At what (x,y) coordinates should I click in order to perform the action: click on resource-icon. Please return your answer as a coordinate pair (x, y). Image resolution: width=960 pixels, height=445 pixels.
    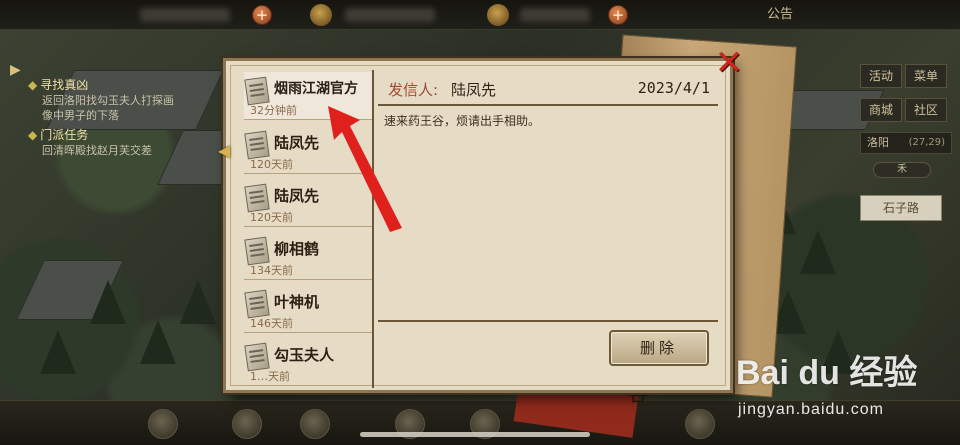
    Looking at the image, I should click on (321, 15).